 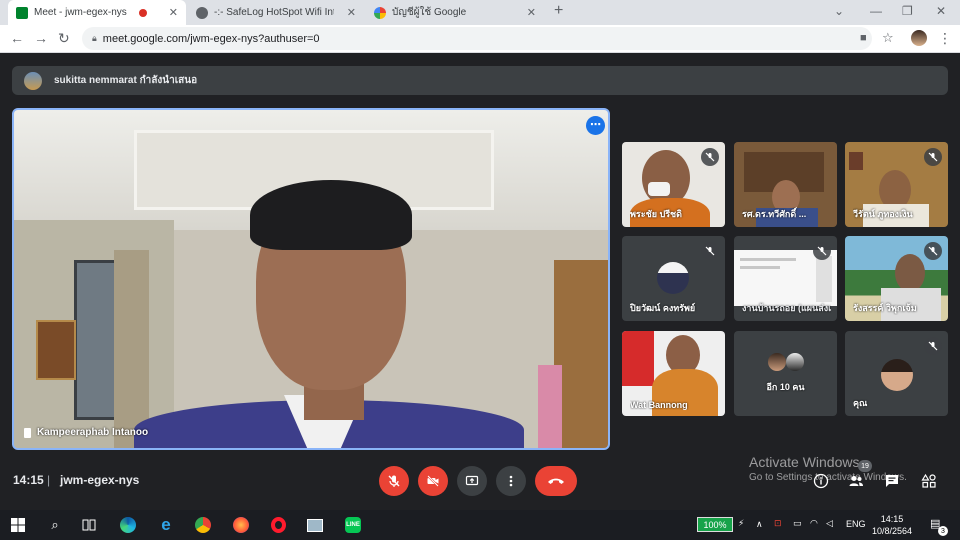 What do you see at coordinates (142, 12) in the screenshot?
I see `recording-icon` at bounding box center [142, 12].